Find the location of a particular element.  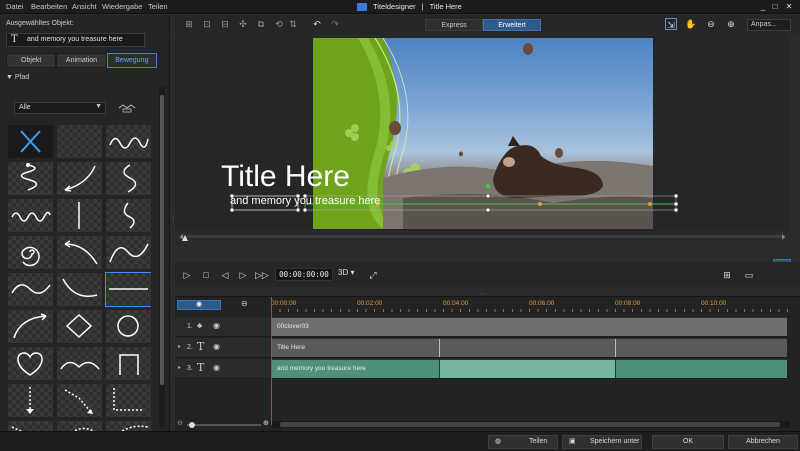

hand-tool-icon: ✋ is located at coordinates (691, 24).